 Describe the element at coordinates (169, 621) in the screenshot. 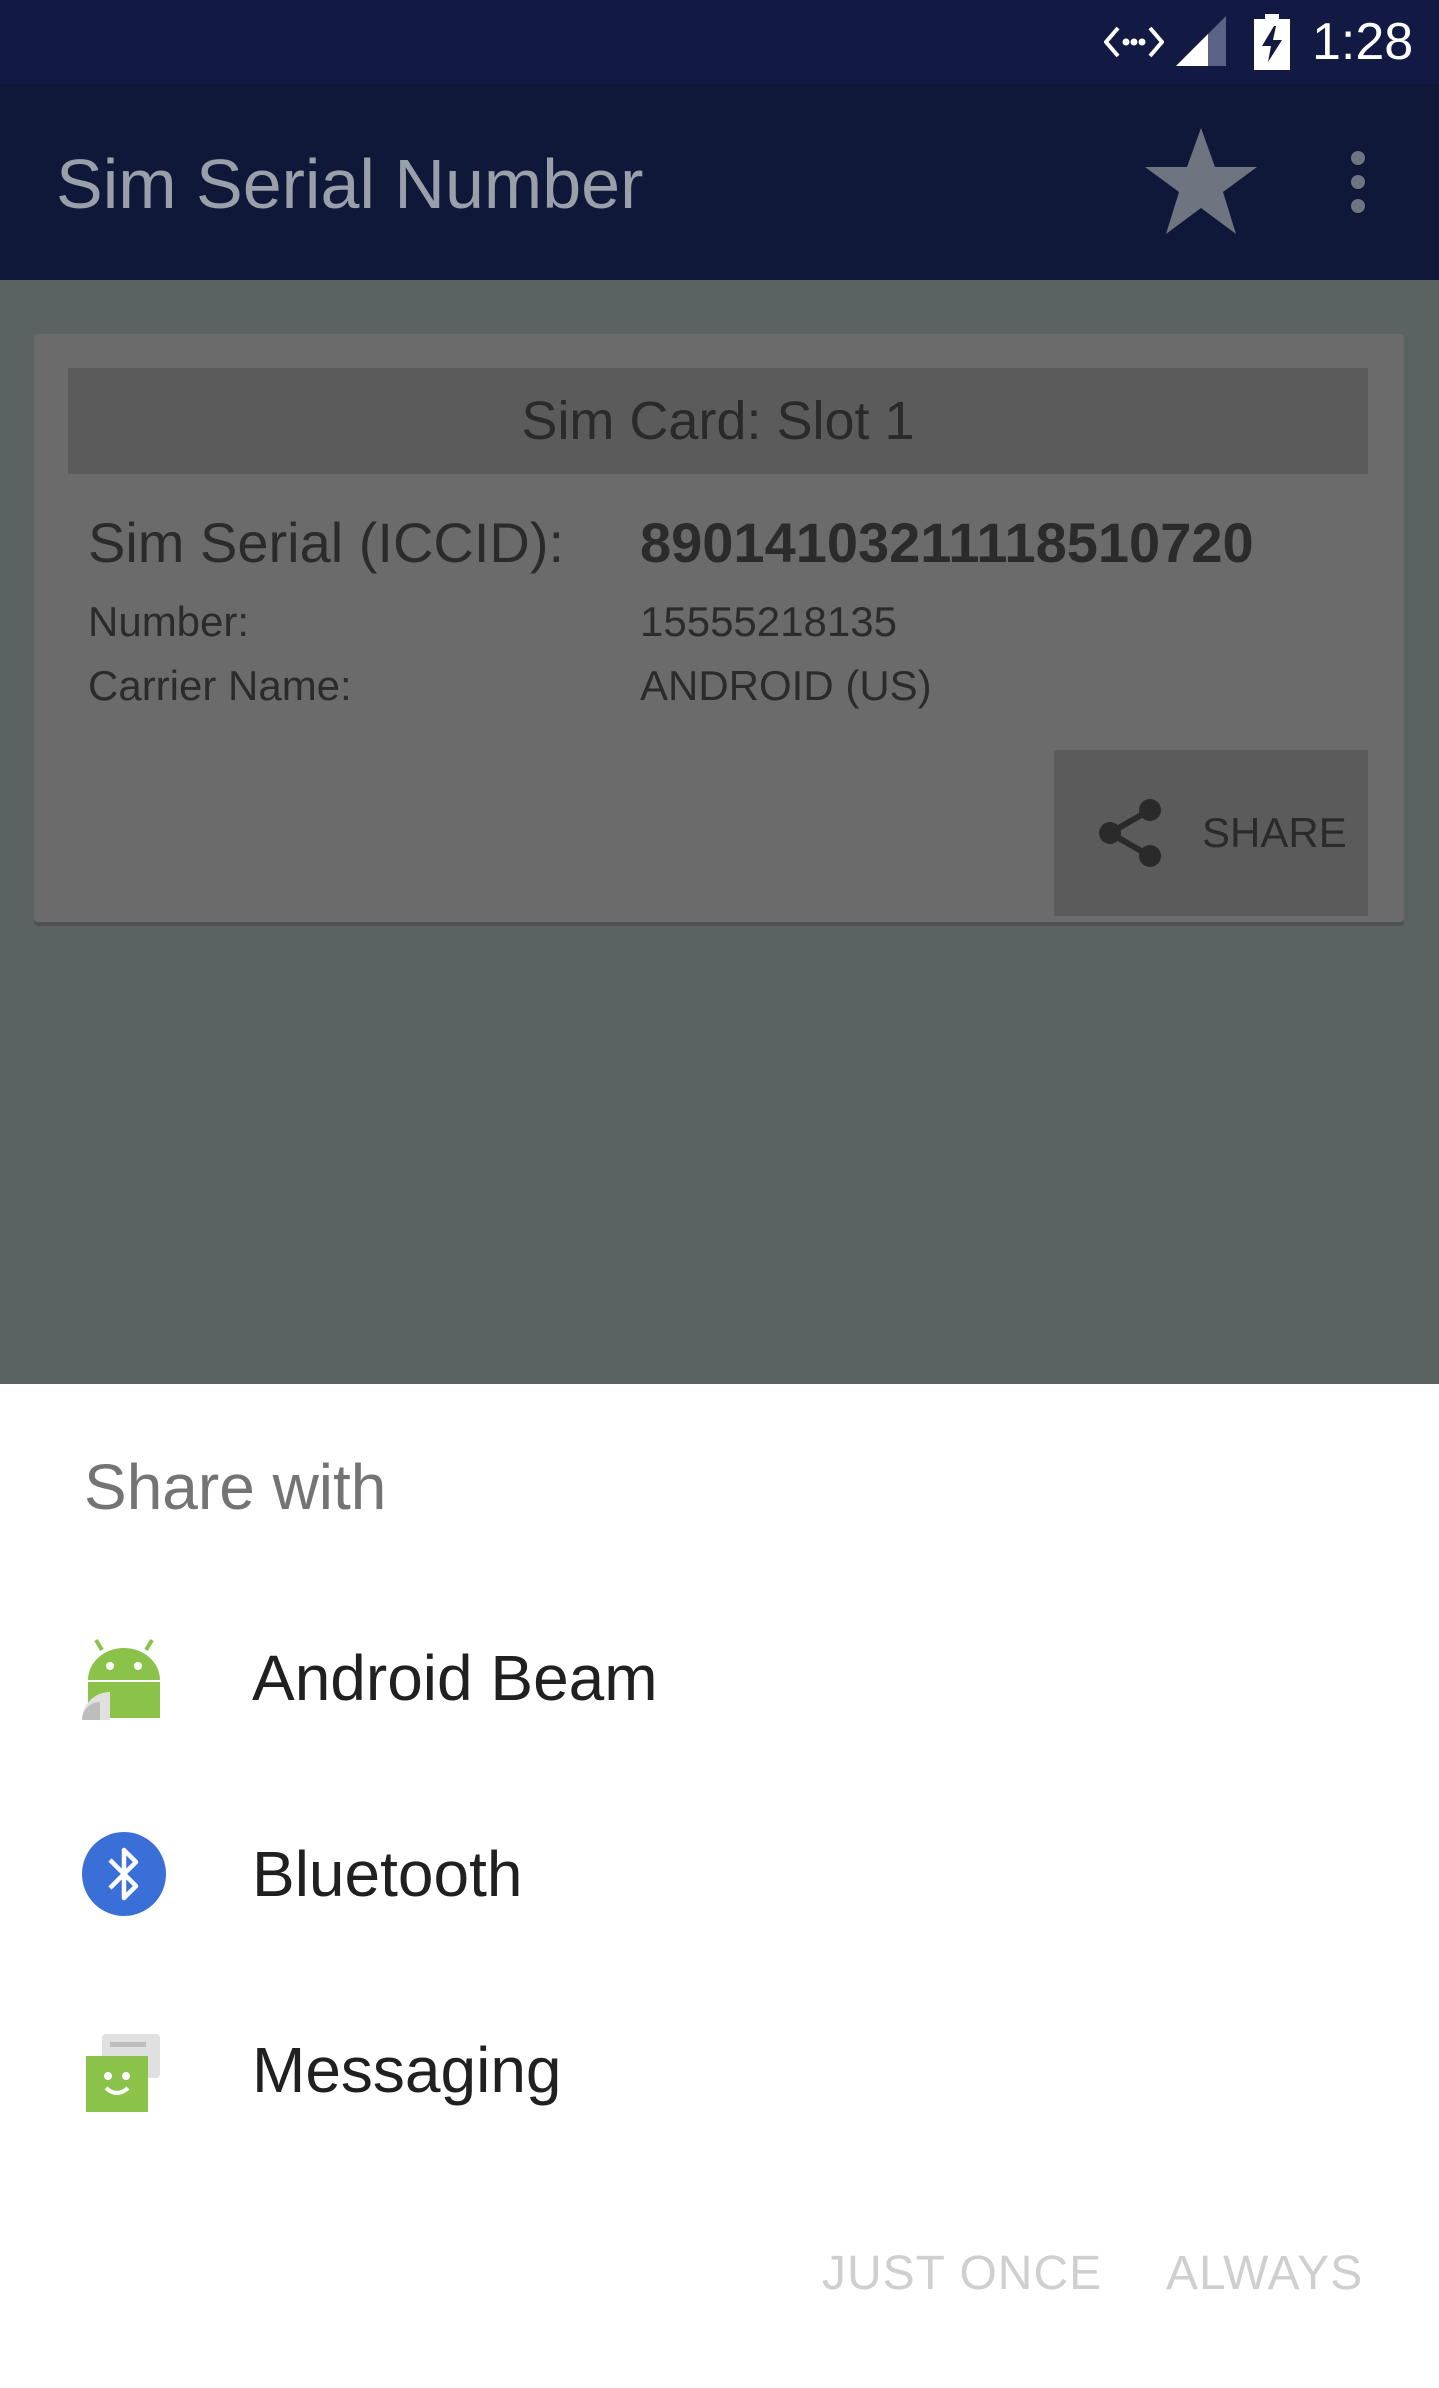

I see `number-label: Number:` at that location.